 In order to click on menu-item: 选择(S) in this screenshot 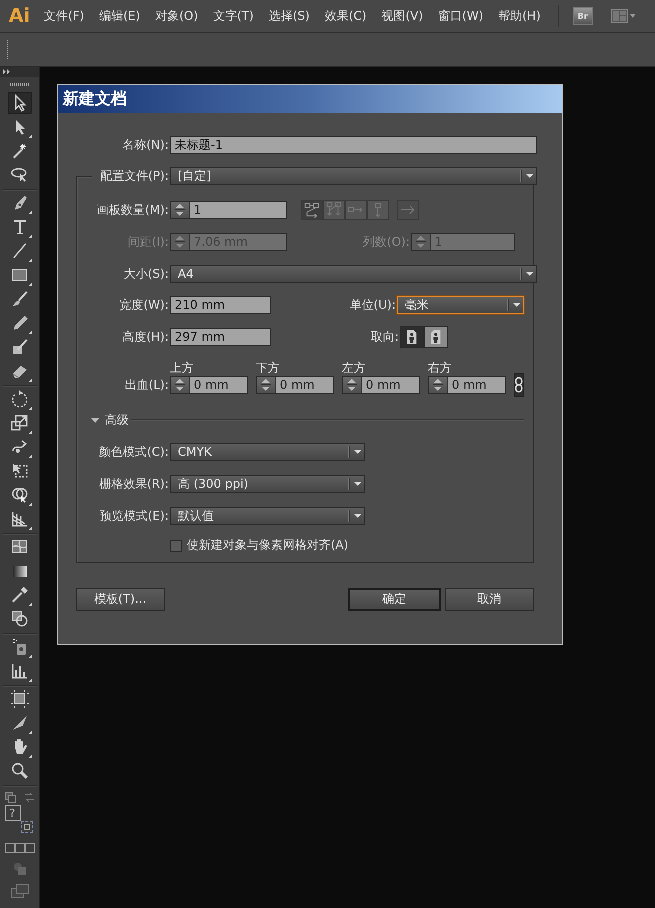, I will do `click(289, 16)`.